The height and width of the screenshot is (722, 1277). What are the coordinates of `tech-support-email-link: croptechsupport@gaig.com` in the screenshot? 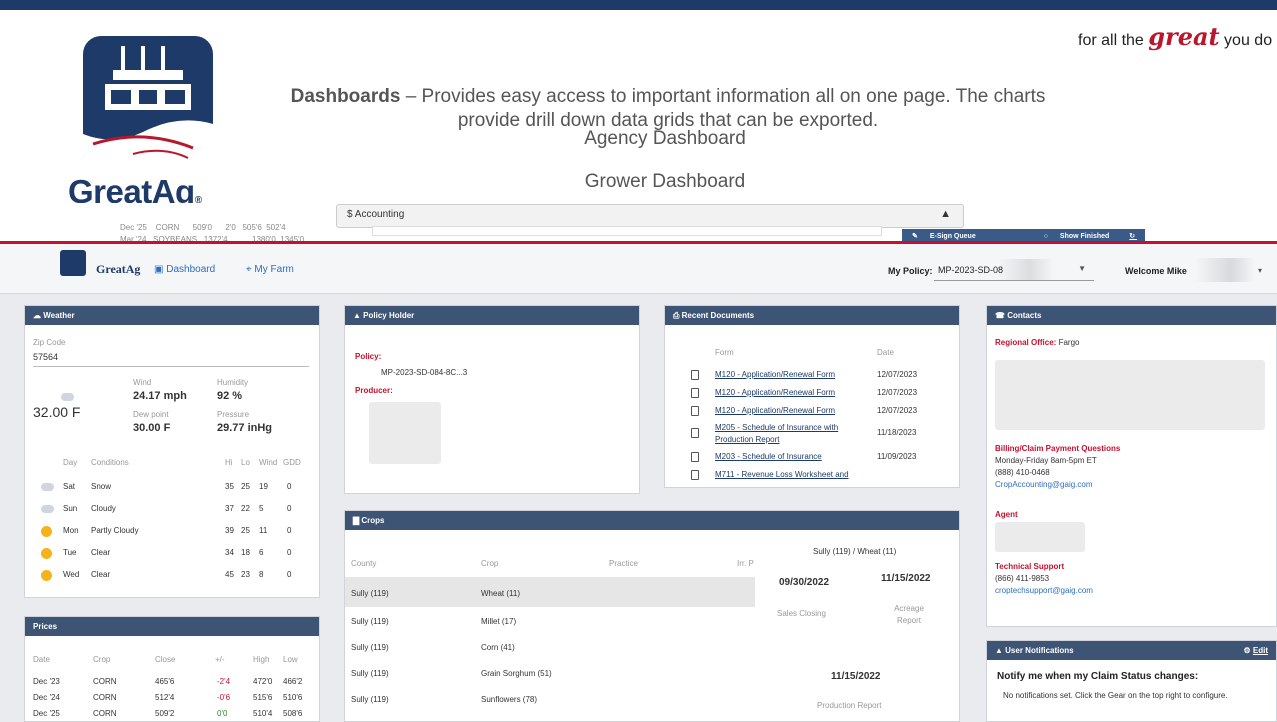 It's located at (1044, 590).